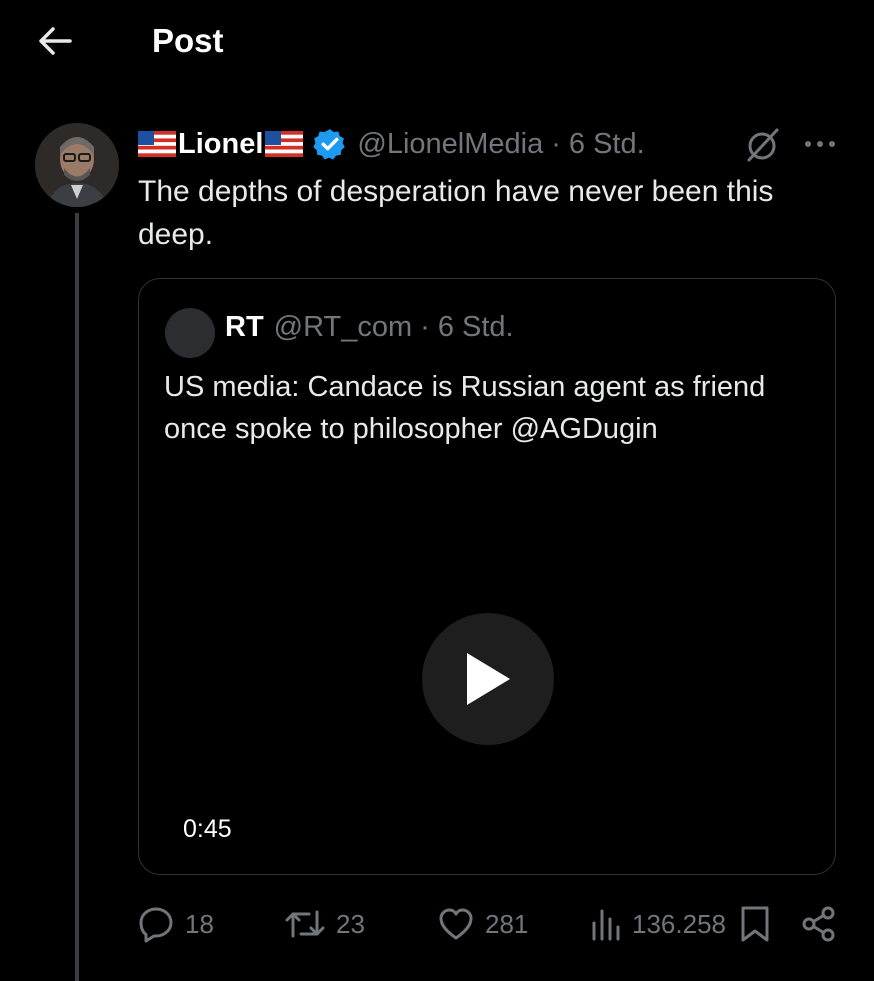 The height and width of the screenshot is (981, 874). What do you see at coordinates (207, 829) in the screenshot?
I see `video-duration: 0:45` at bounding box center [207, 829].